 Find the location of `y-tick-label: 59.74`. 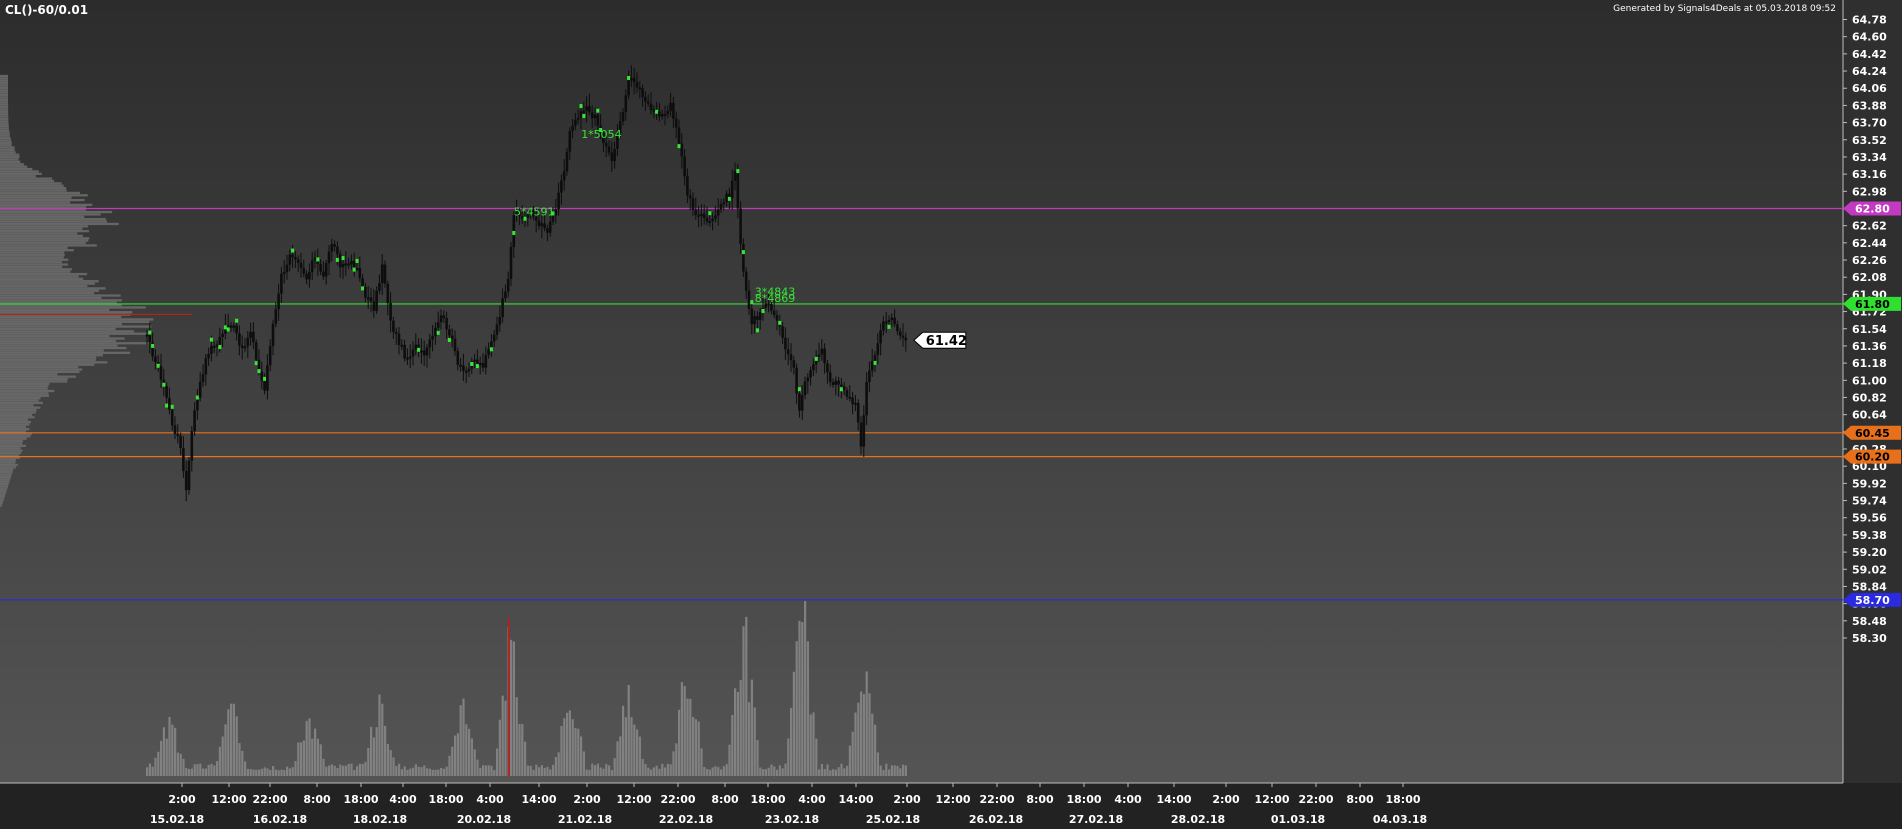

y-tick-label: 59.74 is located at coordinates (1869, 501).